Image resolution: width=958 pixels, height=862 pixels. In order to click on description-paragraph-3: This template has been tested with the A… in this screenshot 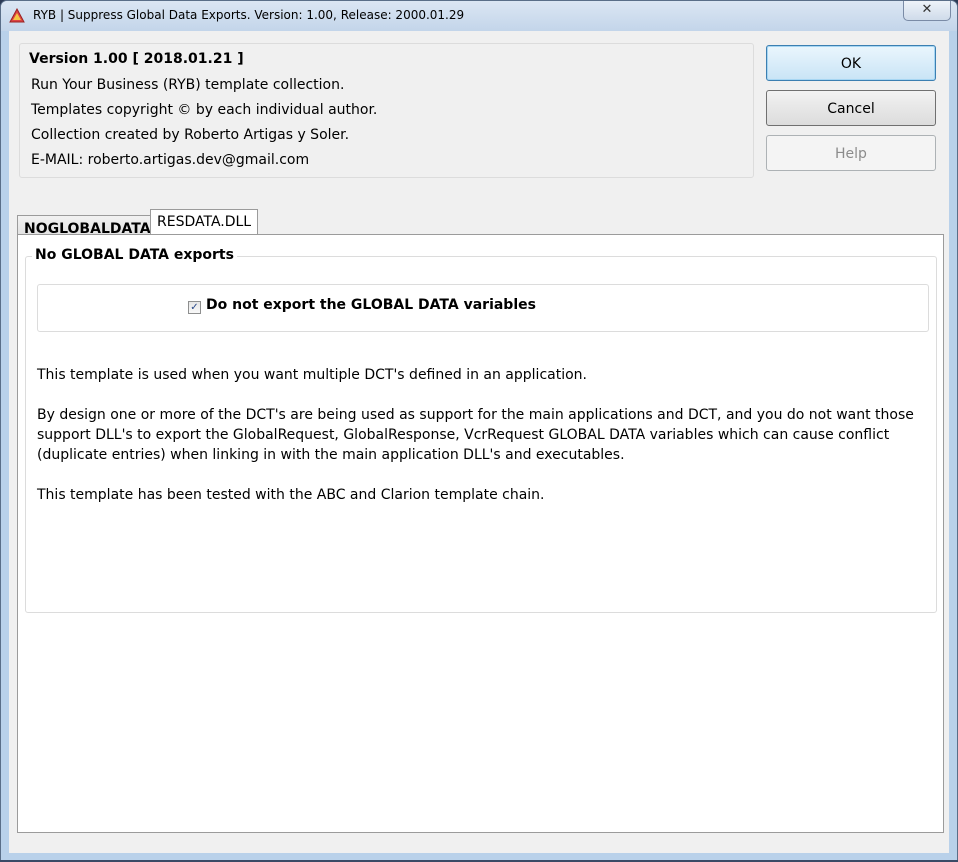, I will do `click(291, 495)`.